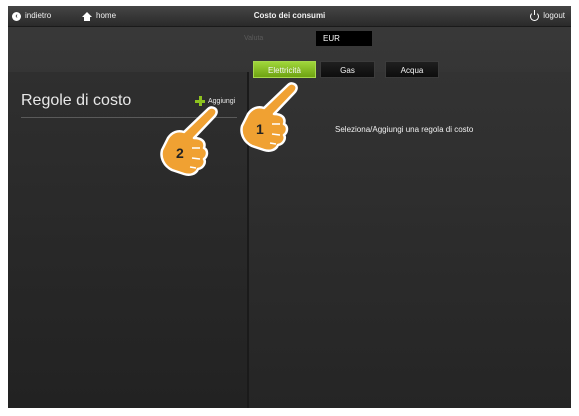  I want to click on currency-label: Valuta, so click(254, 38).